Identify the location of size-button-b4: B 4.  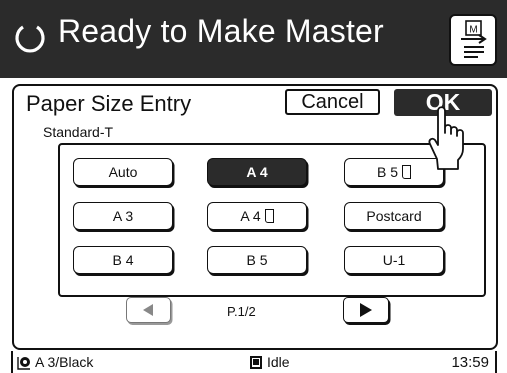
(123, 260).